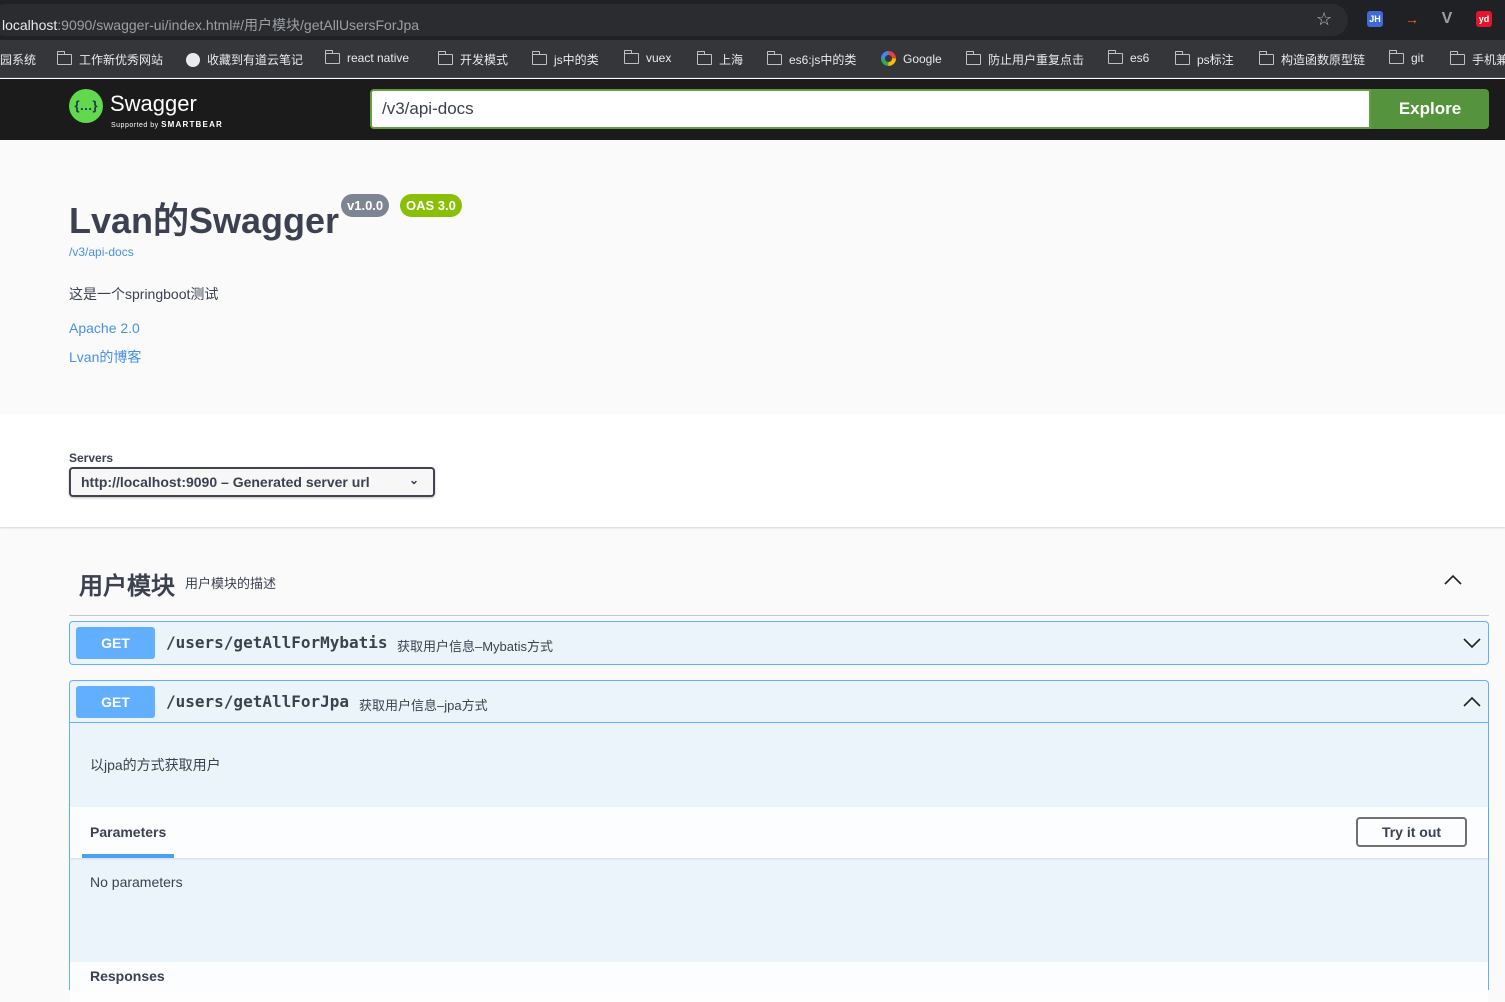  I want to click on servers-label: Servers, so click(91, 458).